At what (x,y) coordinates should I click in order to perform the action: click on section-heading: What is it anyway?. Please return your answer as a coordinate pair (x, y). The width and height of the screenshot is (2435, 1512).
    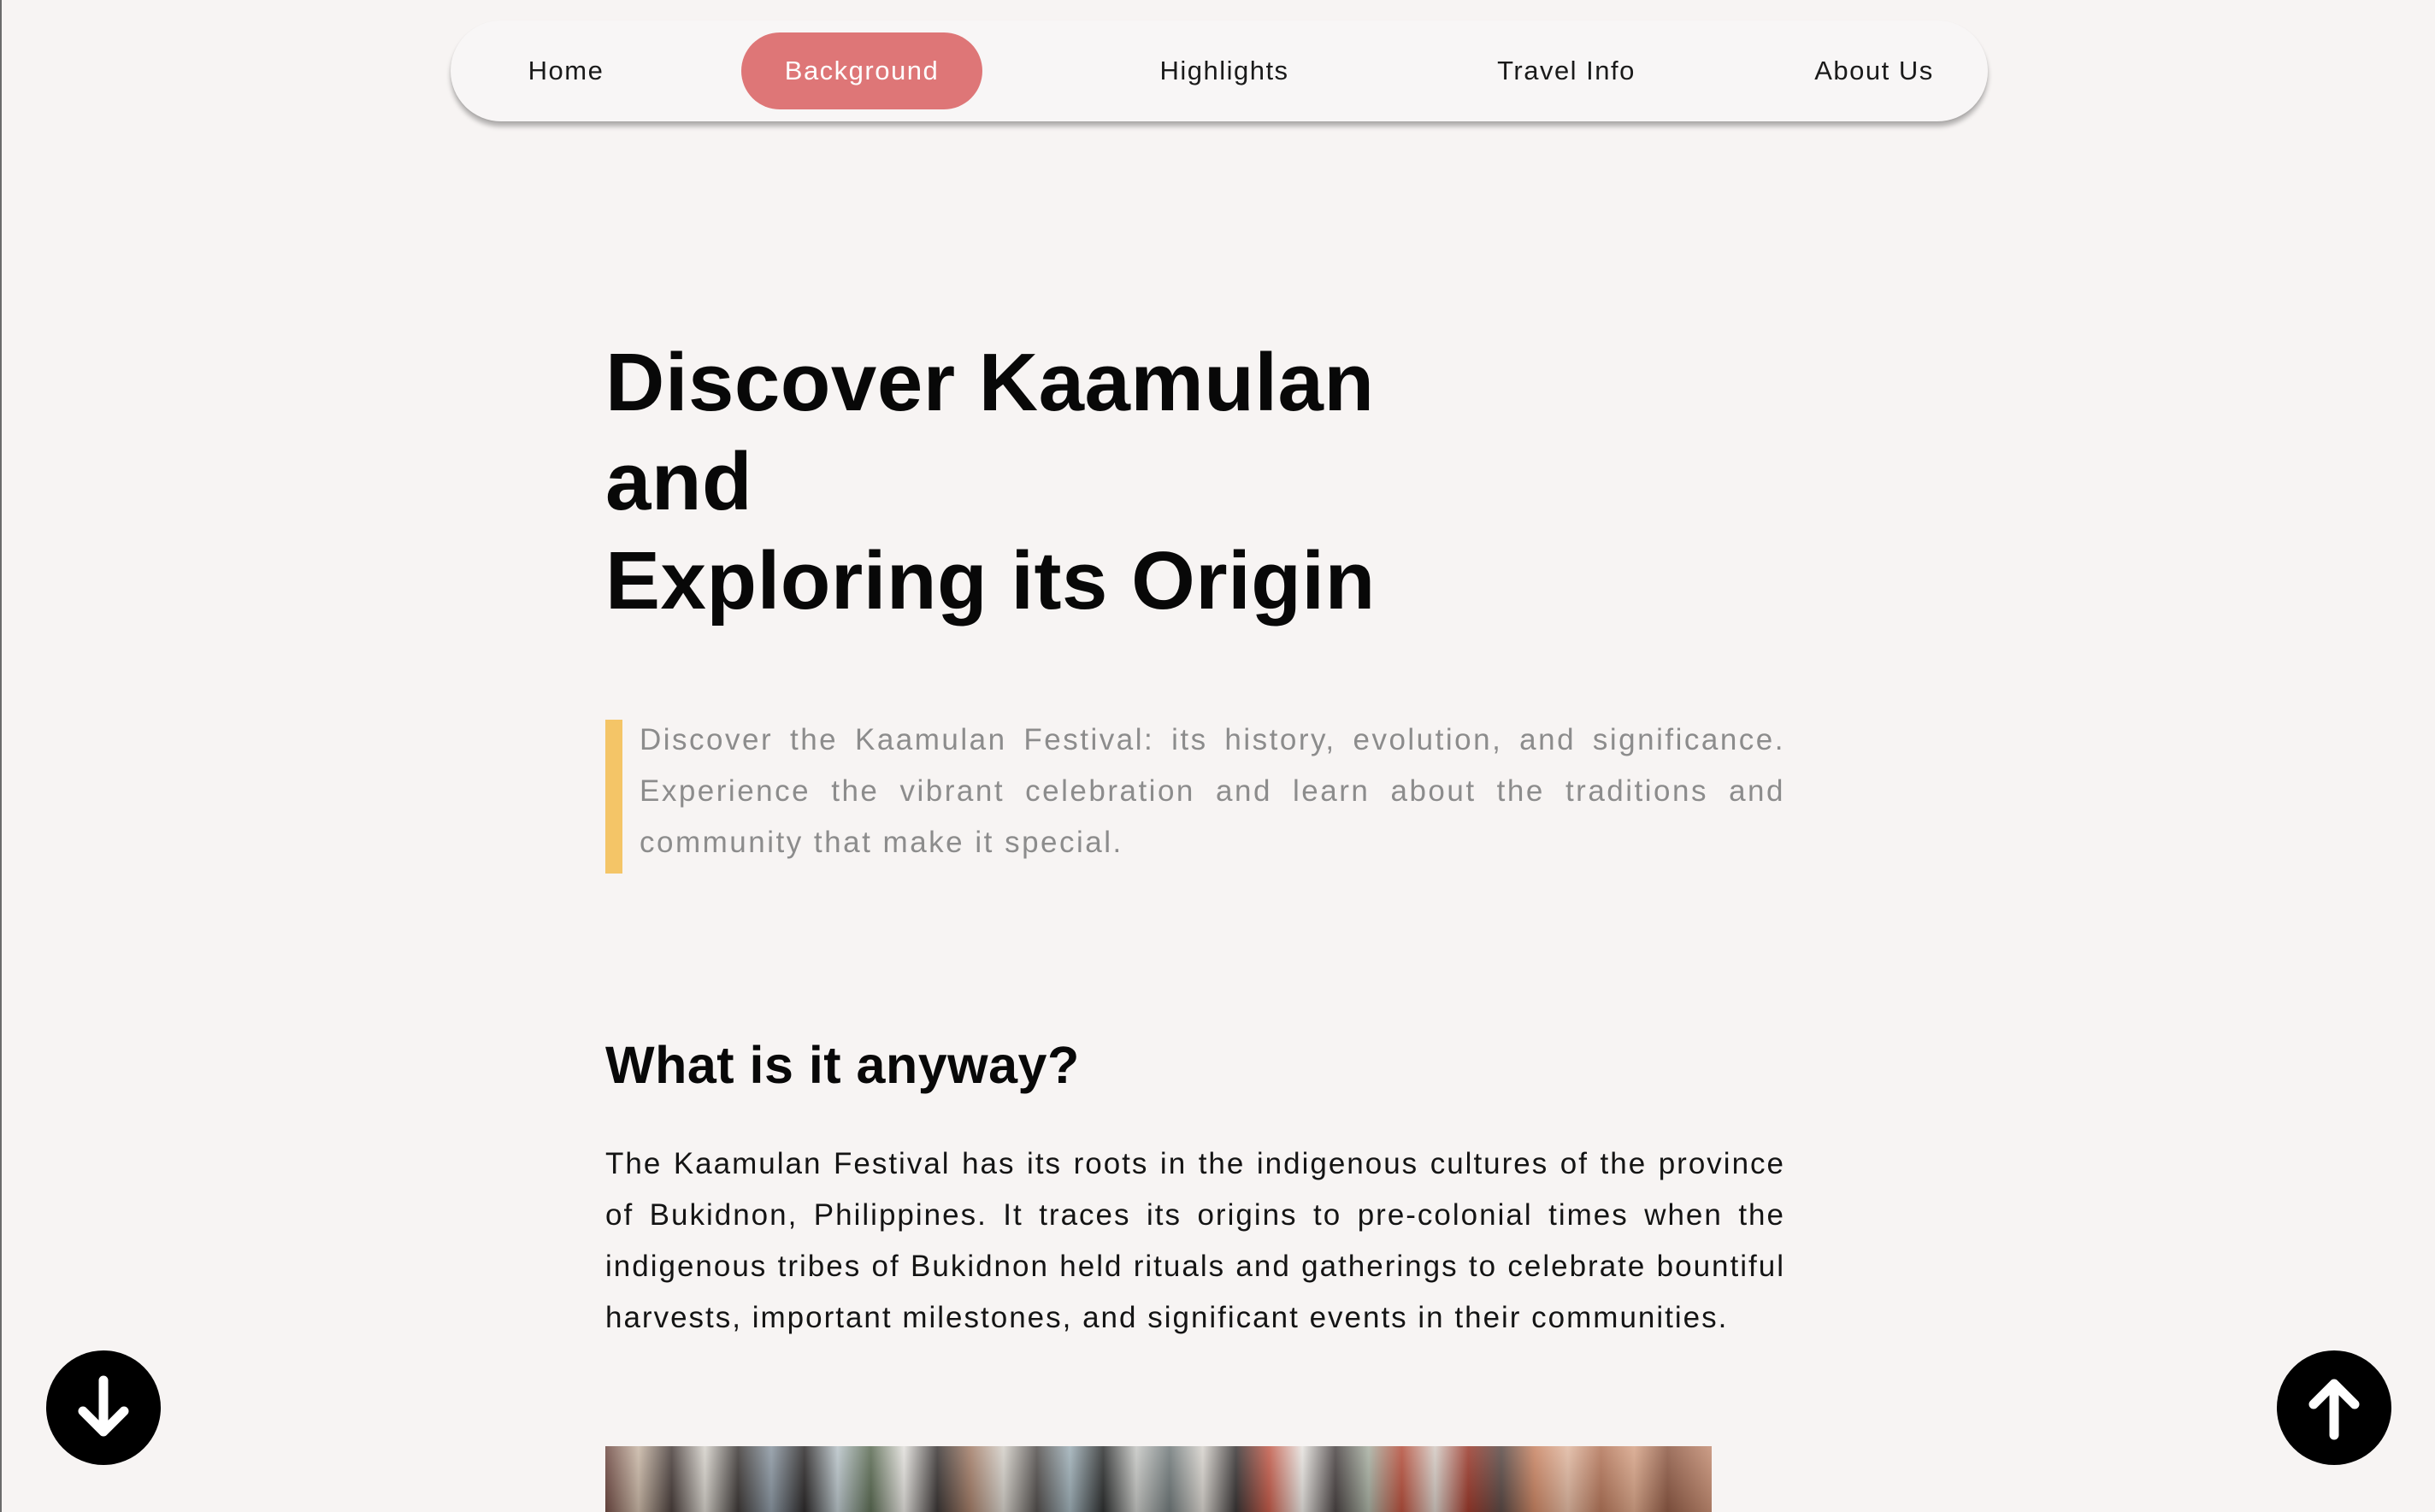
    Looking at the image, I should click on (842, 1065).